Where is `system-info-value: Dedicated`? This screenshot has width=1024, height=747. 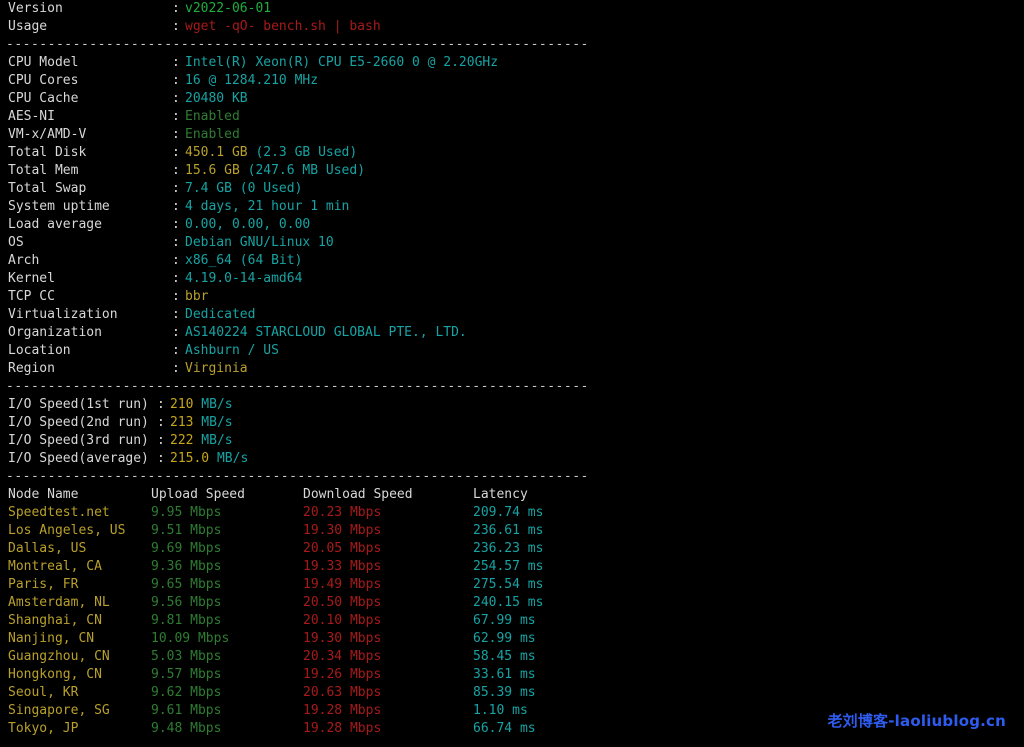 system-info-value: Dedicated is located at coordinates (220, 314).